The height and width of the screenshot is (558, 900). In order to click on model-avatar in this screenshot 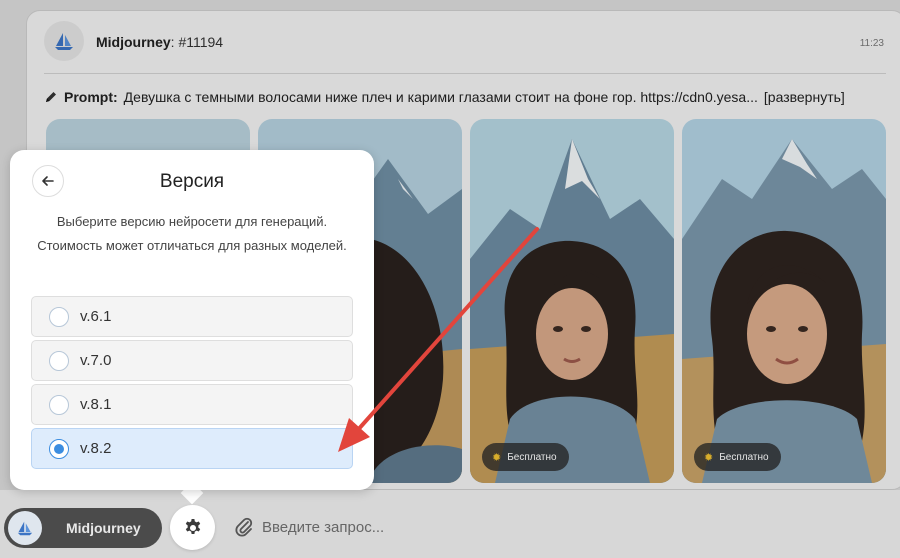, I will do `click(25, 528)`.